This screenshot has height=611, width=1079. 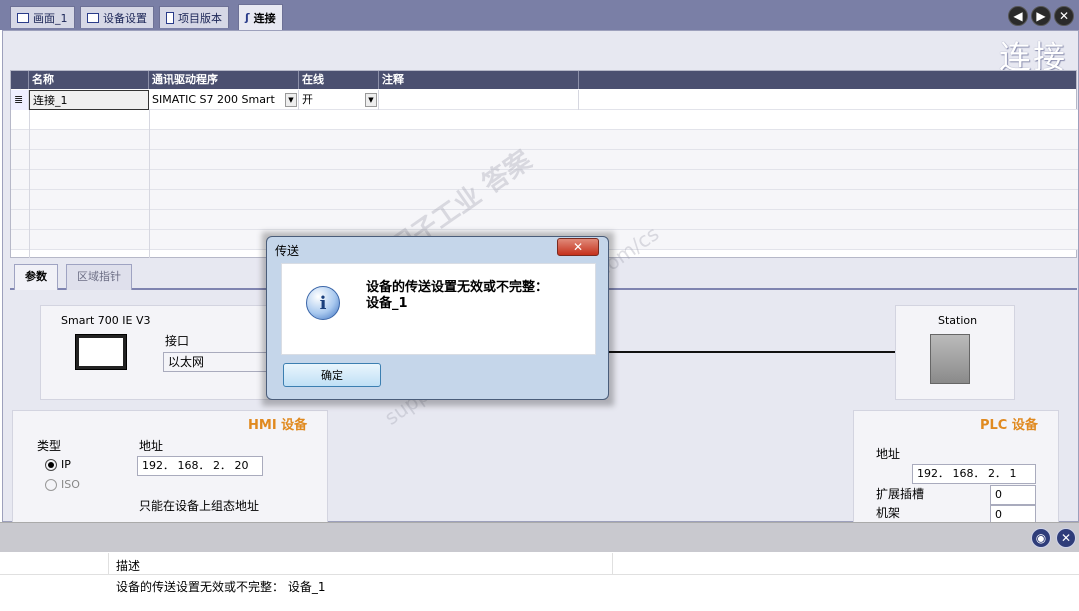 I want to click on tab-parameters: 参数, so click(x=36, y=277).